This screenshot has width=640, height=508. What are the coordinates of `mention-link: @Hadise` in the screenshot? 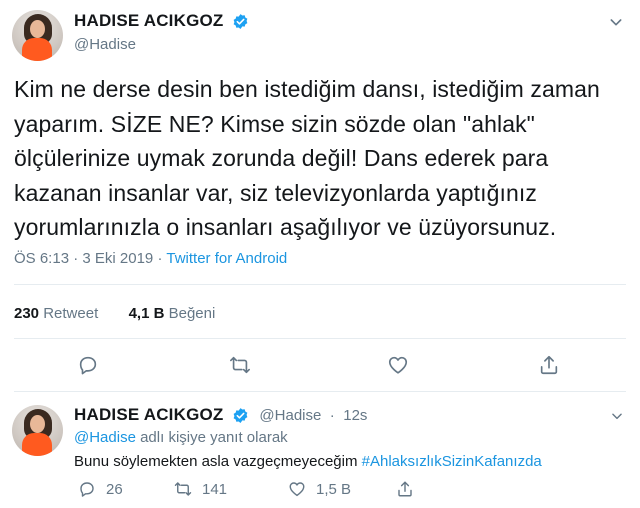 It's located at (105, 437).